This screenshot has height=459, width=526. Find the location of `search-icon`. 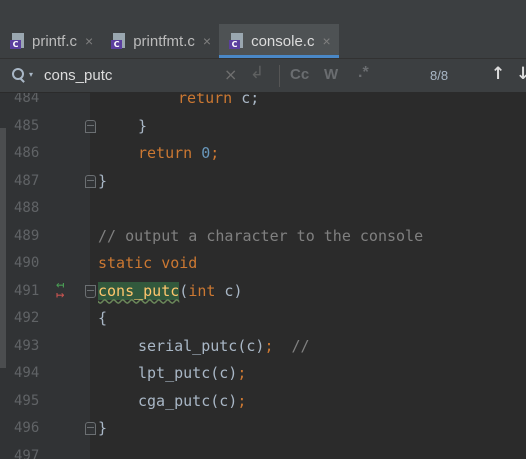

search-icon is located at coordinates (19, 75).